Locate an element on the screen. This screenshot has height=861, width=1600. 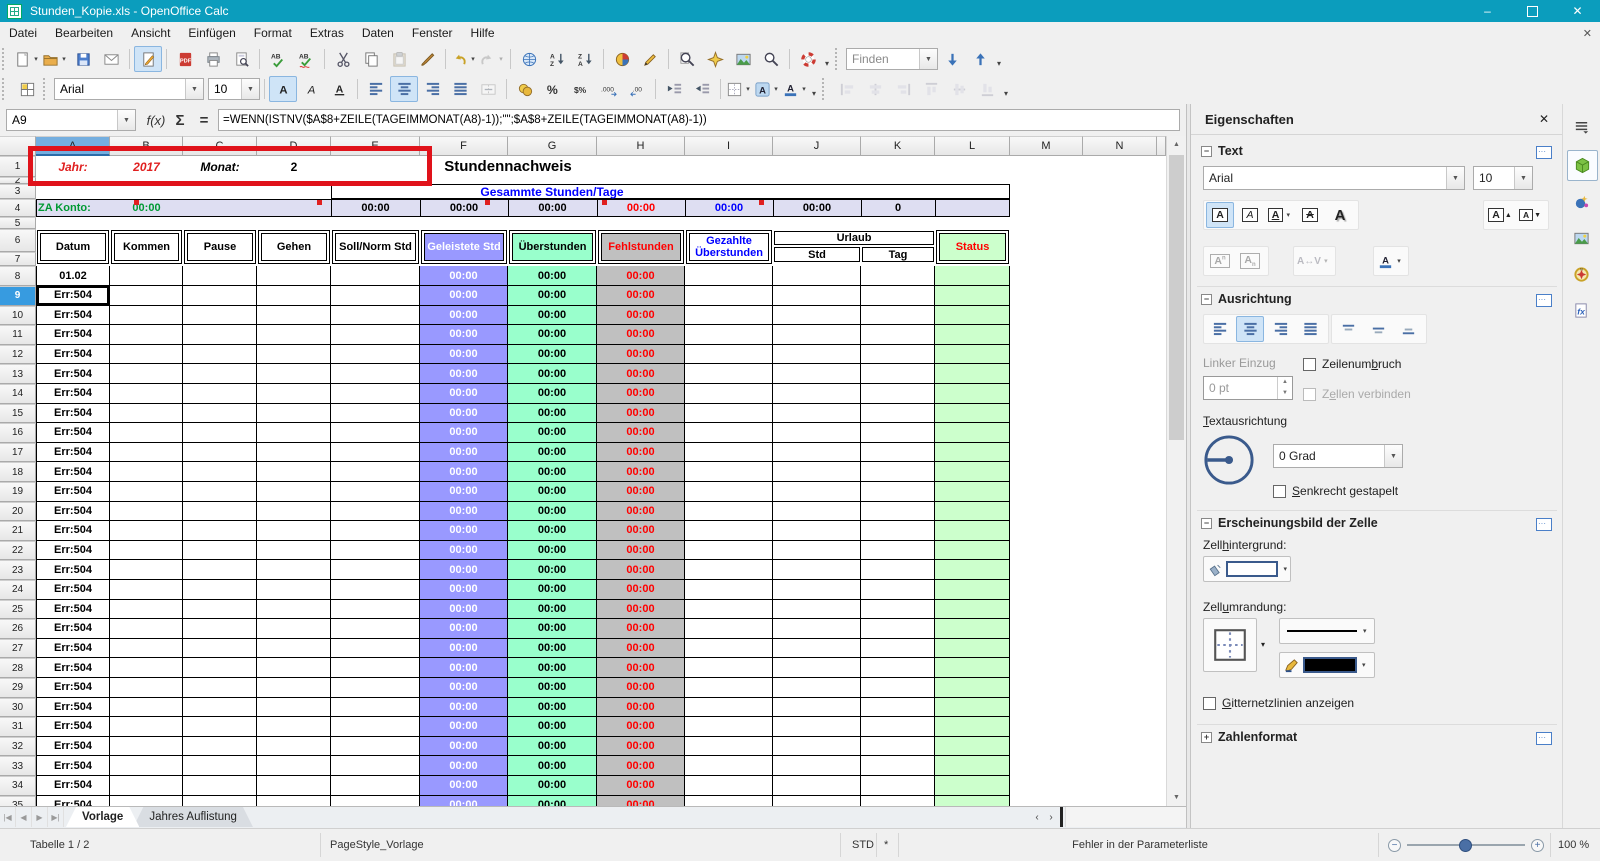
align-right-icon is located at coordinates (432, 89).